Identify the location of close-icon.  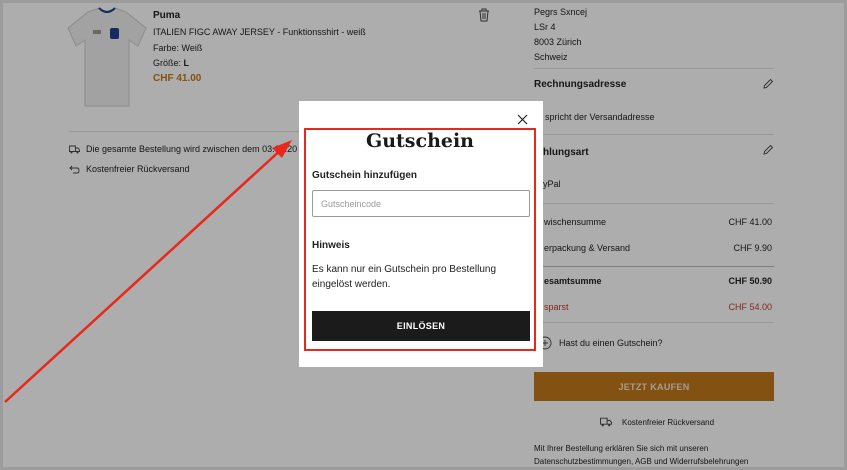
(522, 119).